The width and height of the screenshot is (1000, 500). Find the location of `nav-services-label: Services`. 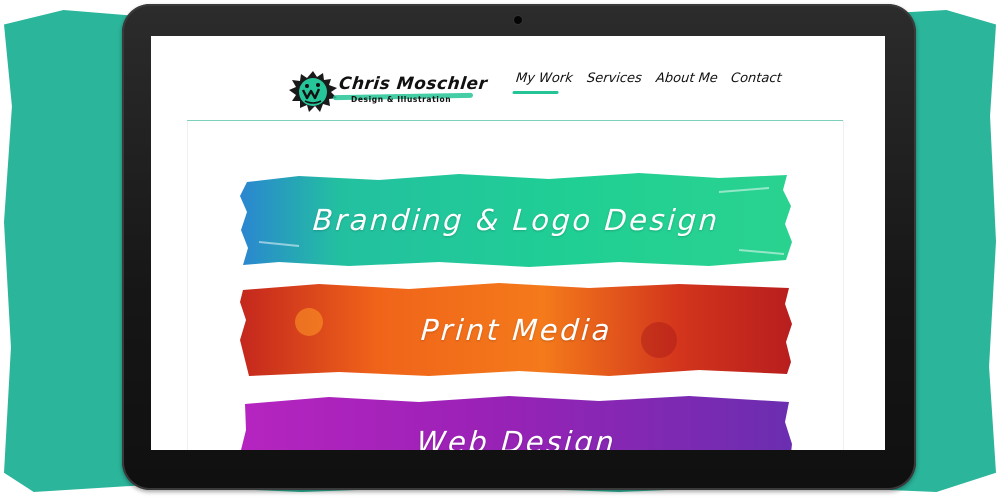

nav-services-label: Services is located at coordinates (614, 78).